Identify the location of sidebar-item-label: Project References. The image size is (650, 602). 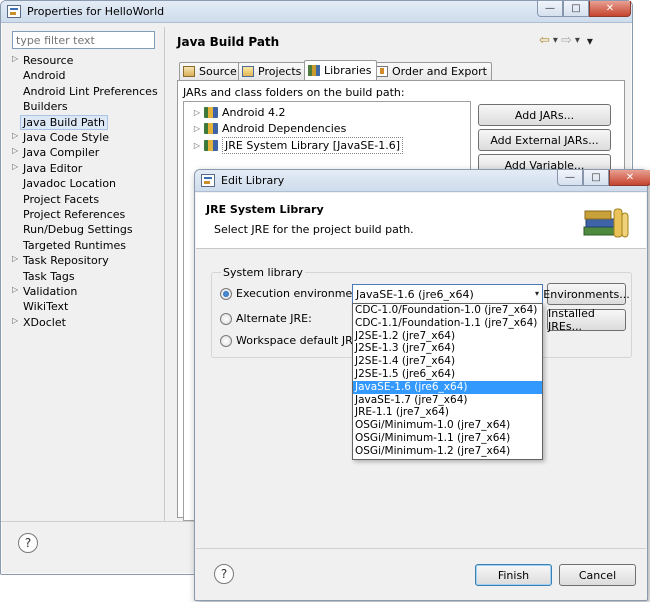
(74, 214).